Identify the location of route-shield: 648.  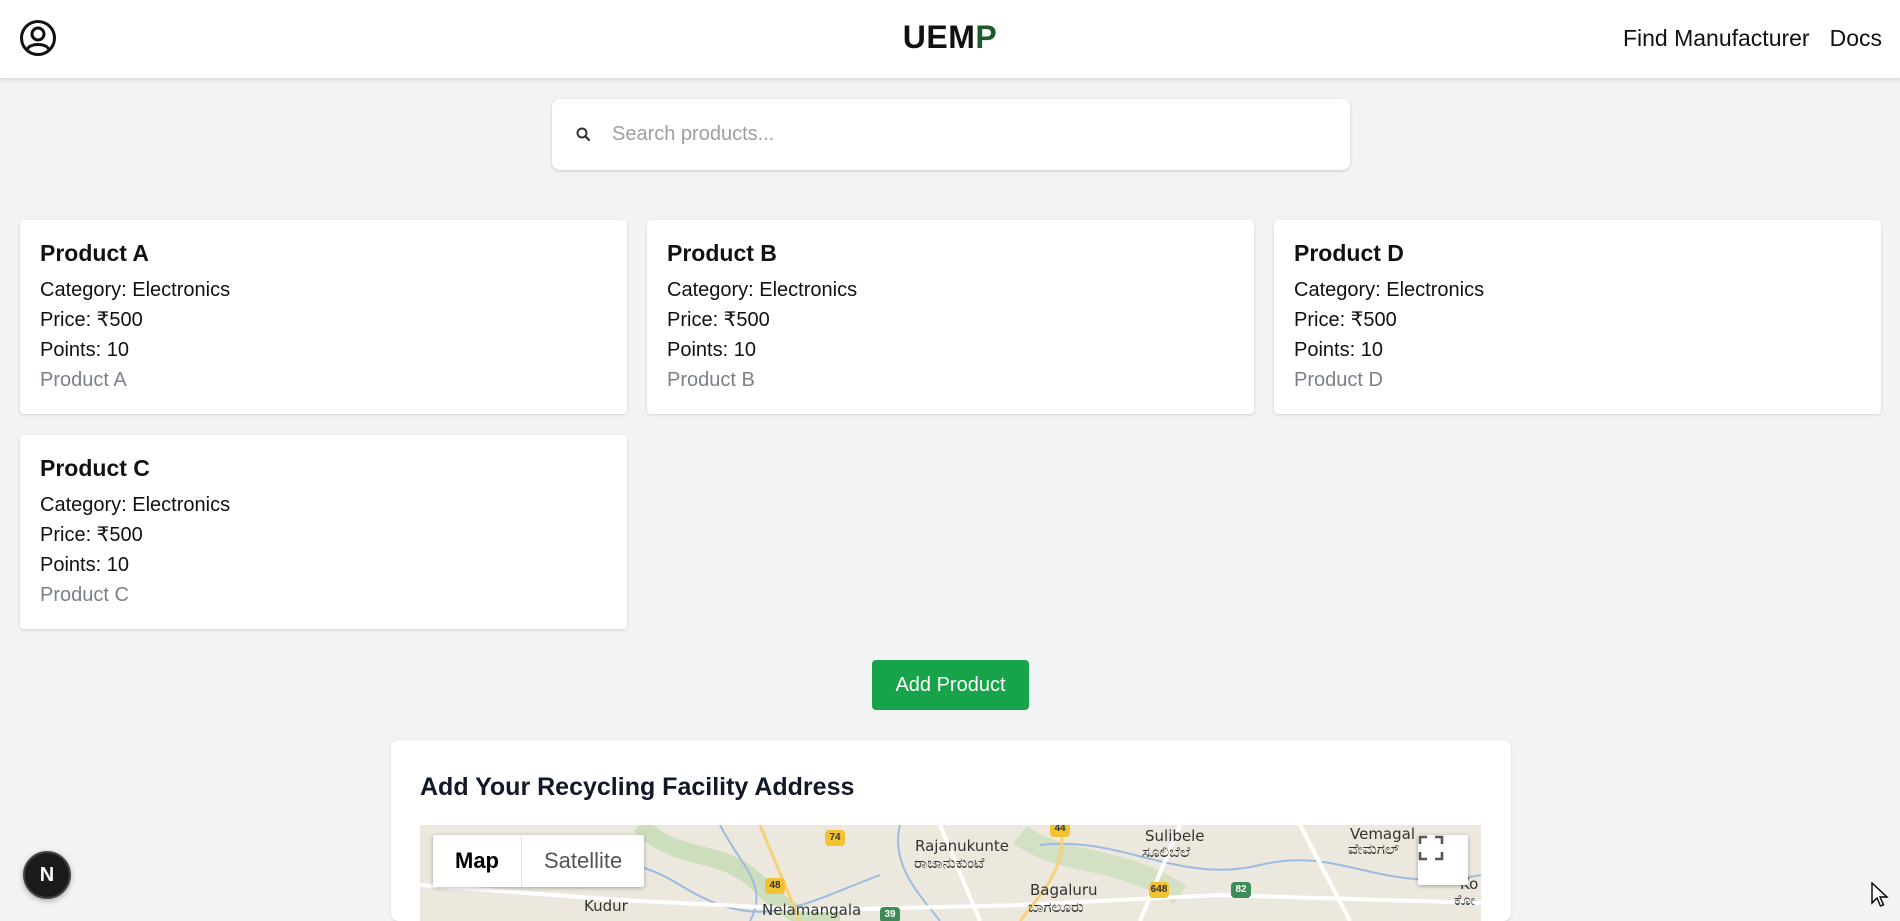
(1159, 890).